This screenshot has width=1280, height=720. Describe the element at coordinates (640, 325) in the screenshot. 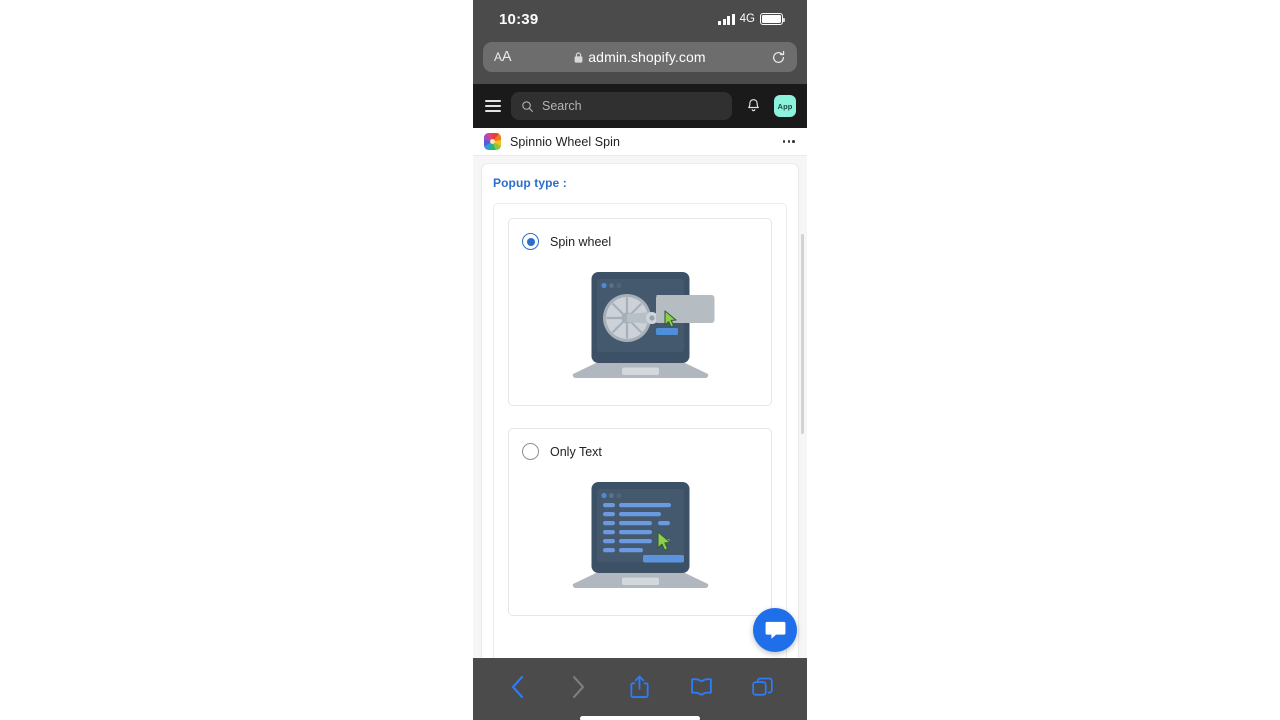

I see `laptop-spin-wheel-illustration` at that location.